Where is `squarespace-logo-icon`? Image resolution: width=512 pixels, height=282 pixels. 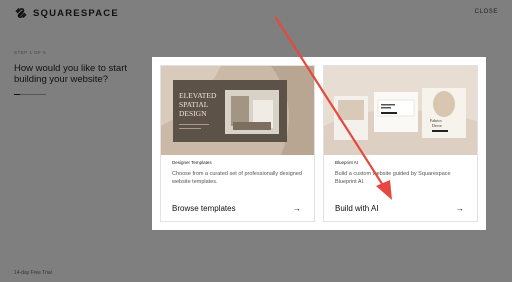 squarespace-logo-icon is located at coordinates (21, 13).